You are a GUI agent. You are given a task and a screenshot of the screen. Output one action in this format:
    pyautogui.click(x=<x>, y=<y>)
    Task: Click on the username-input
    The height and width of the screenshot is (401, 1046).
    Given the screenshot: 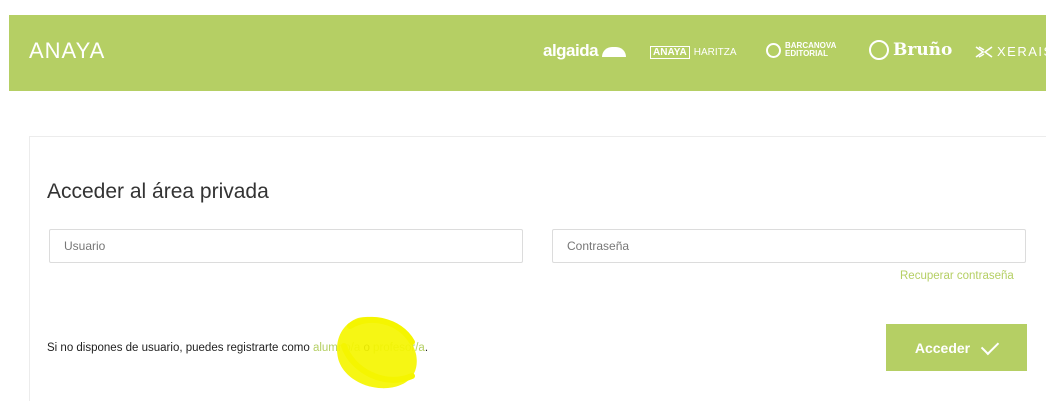 What is the action you would take?
    pyautogui.click(x=286, y=246)
    